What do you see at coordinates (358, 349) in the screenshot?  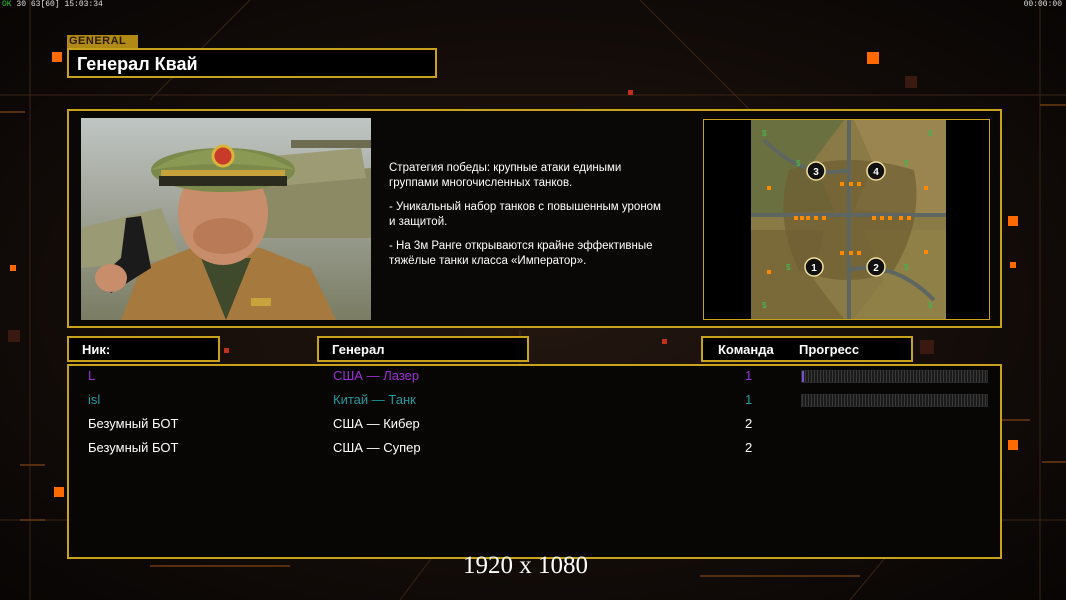 I see `header-general-label: Генерал` at bounding box center [358, 349].